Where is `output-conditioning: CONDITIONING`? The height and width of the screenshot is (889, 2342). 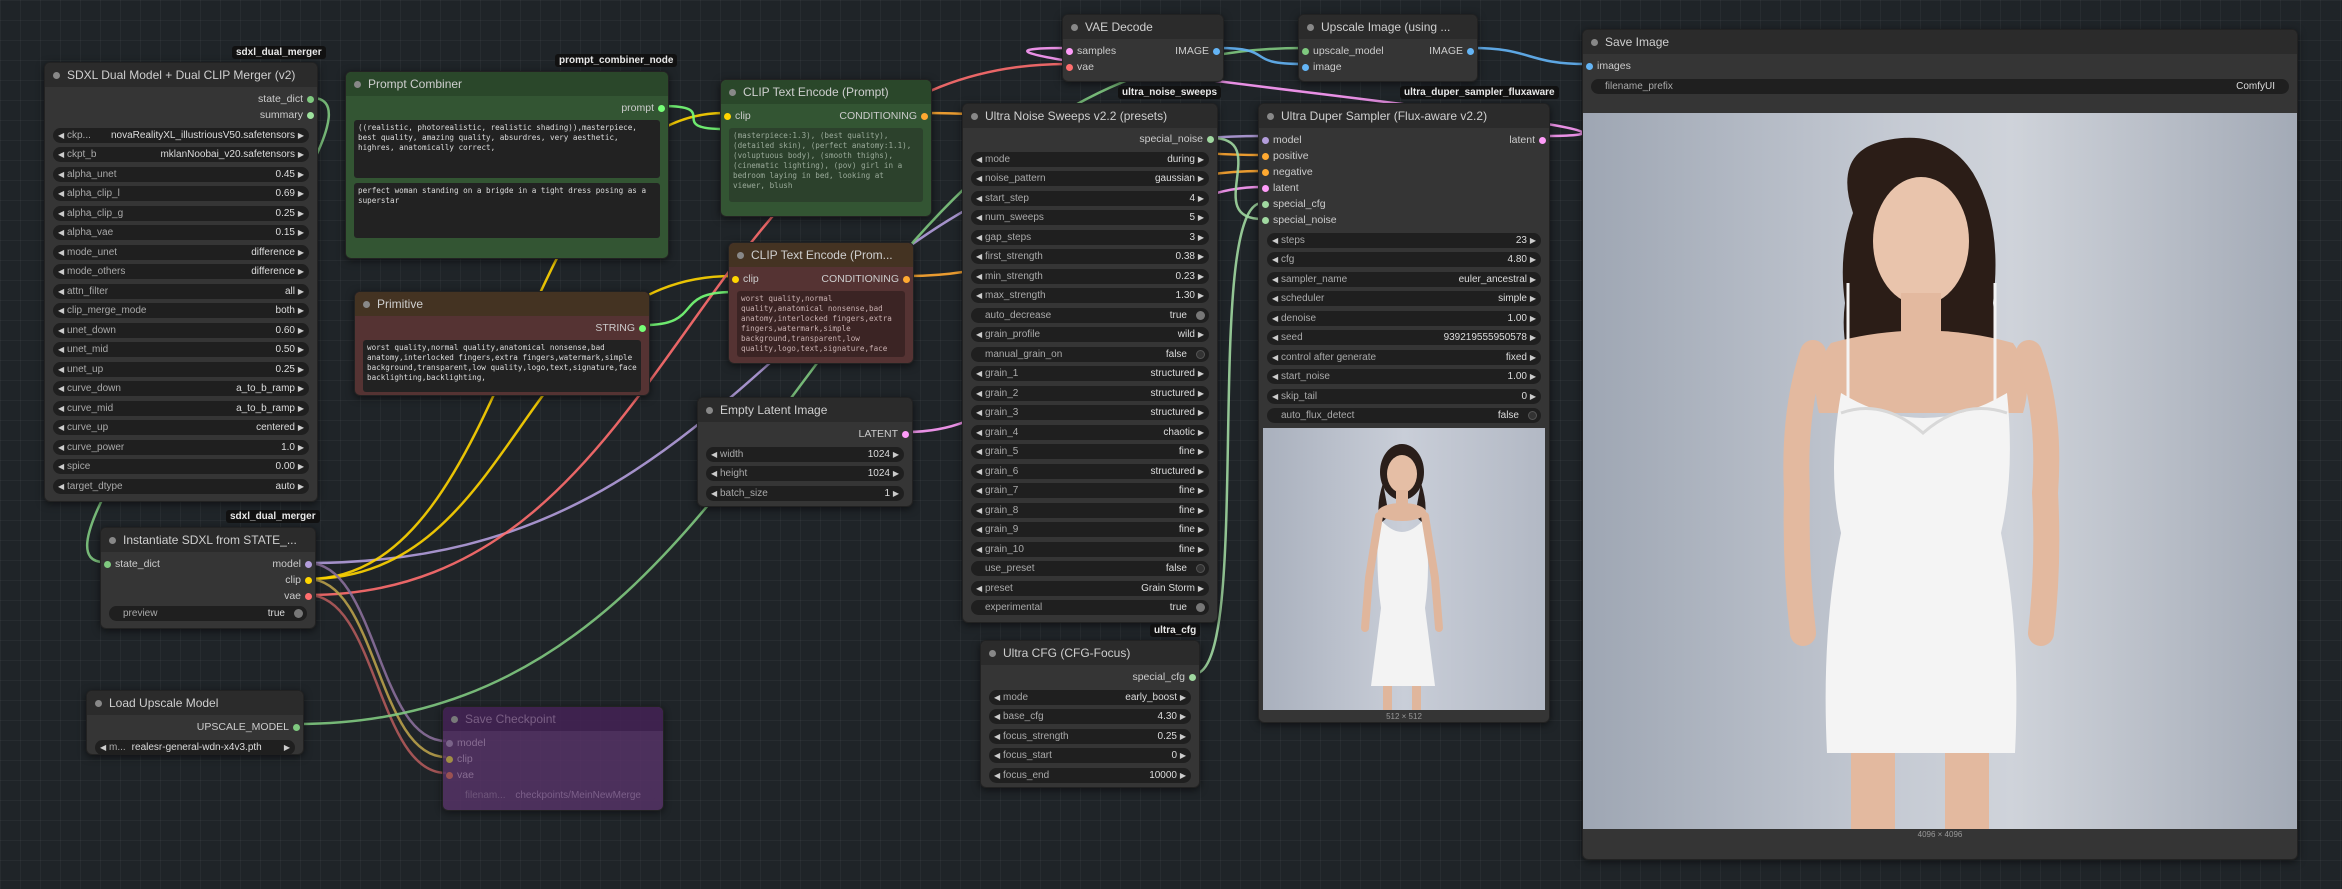 output-conditioning: CONDITIONING is located at coordinates (885, 116).